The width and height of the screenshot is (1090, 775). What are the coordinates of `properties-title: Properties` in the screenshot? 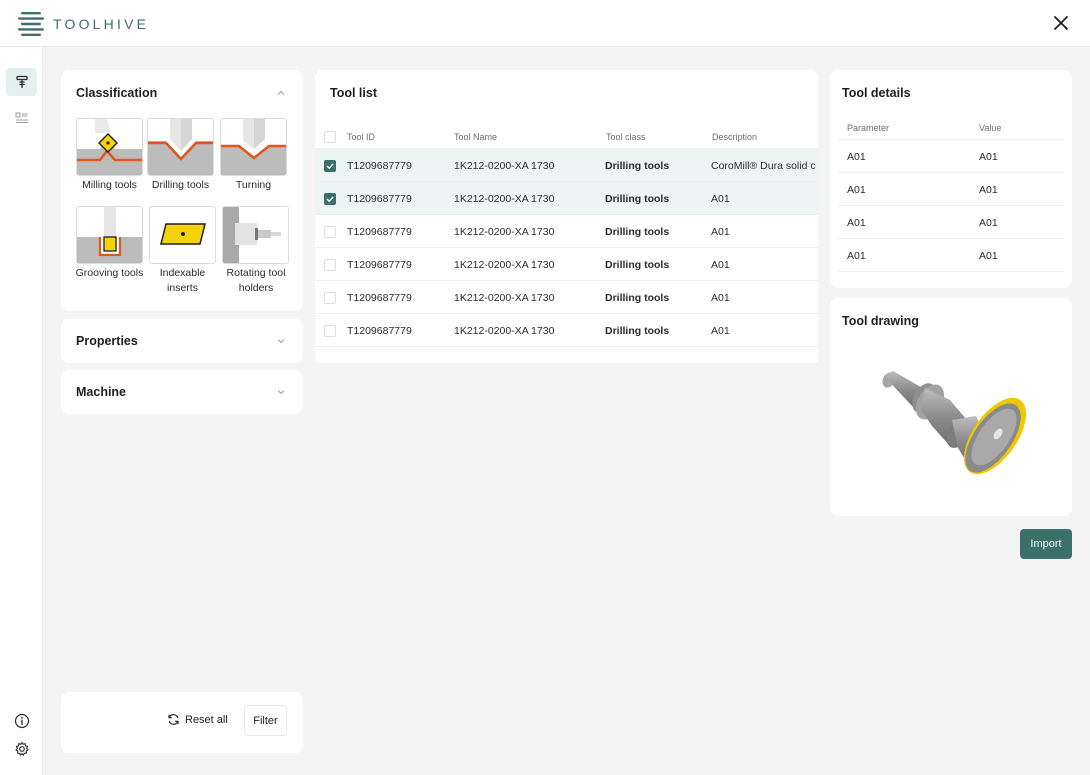 It's located at (107, 341).